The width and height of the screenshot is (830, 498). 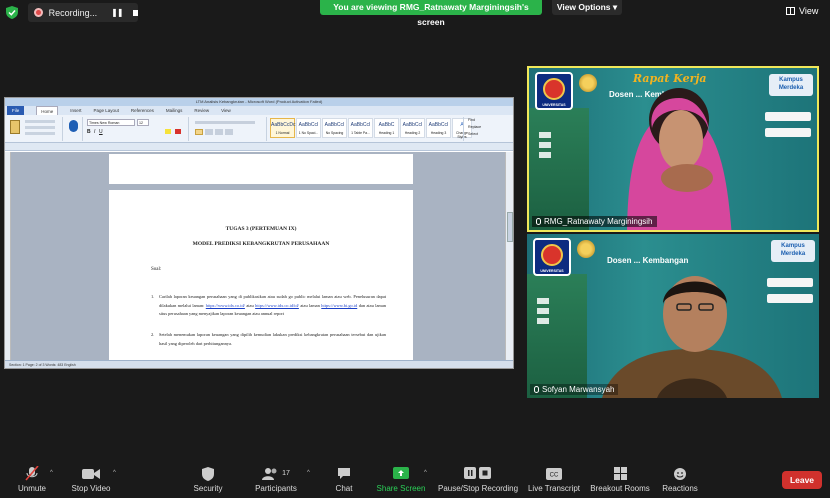 What do you see at coordinates (412, 133) in the screenshot?
I see `style-name: Heading 2` at bounding box center [412, 133].